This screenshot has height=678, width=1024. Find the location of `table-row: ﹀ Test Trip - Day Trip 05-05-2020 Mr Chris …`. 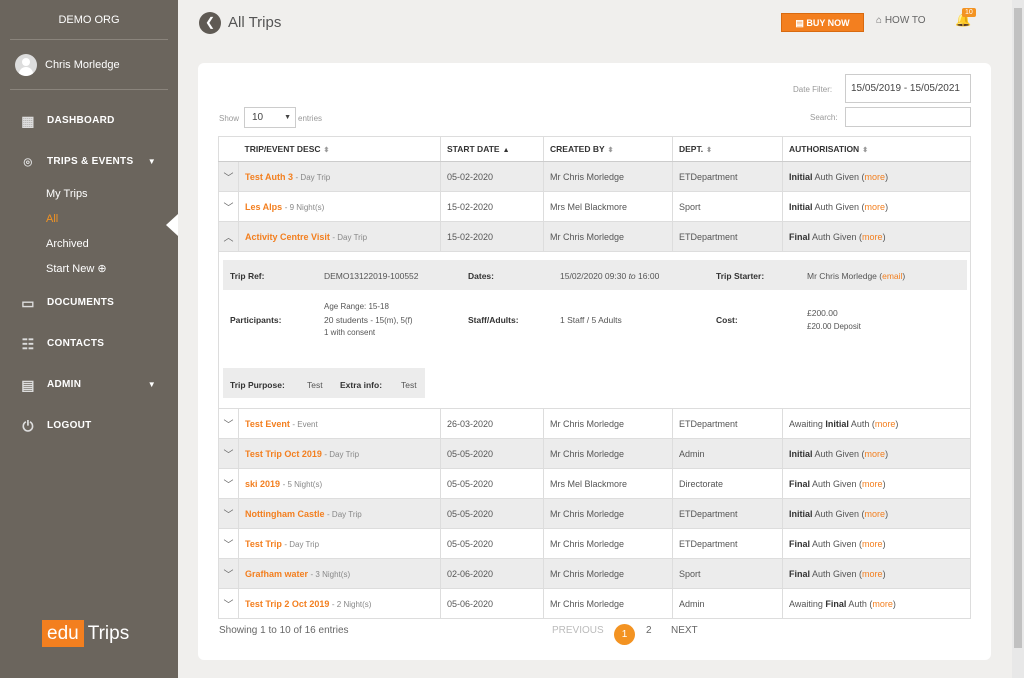

table-row: ﹀ Test Trip - Day Trip 05-05-2020 Mr Chris … is located at coordinates (594, 543).